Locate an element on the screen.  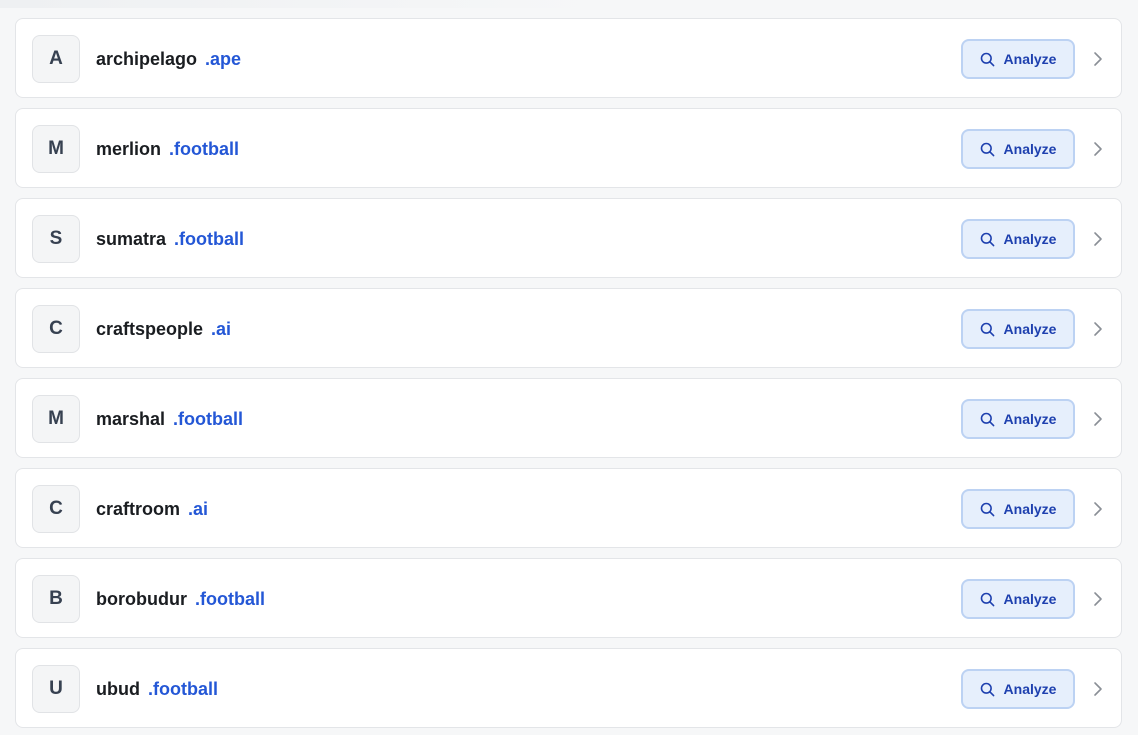
domain-name: ubud .football is located at coordinates (157, 689).